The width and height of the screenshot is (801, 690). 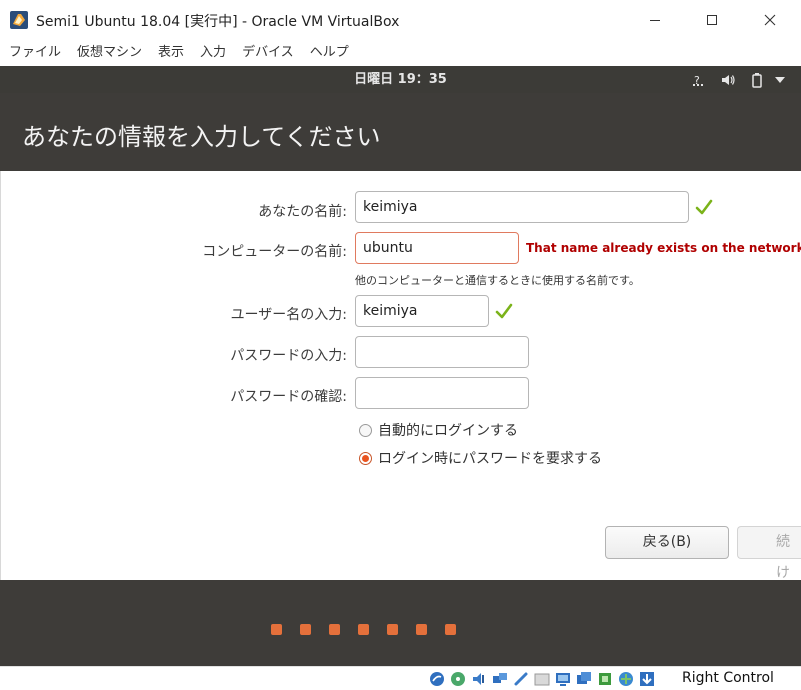 What do you see at coordinates (400, 678) in the screenshot?
I see `vbox-statusbar: Right Control` at bounding box center [400, 678].